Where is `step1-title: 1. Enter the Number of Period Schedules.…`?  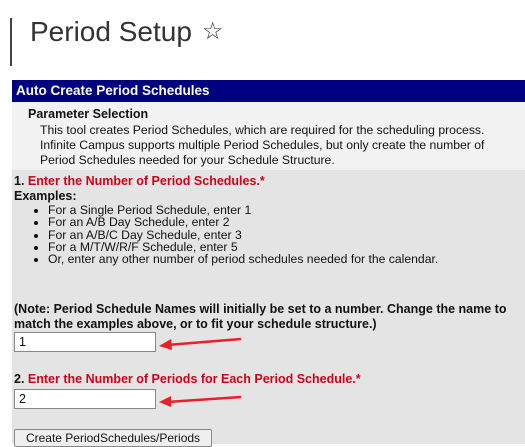
step1-title: 1. Enter the Number of Period Schedules.… is located at coordinates (139, 181).